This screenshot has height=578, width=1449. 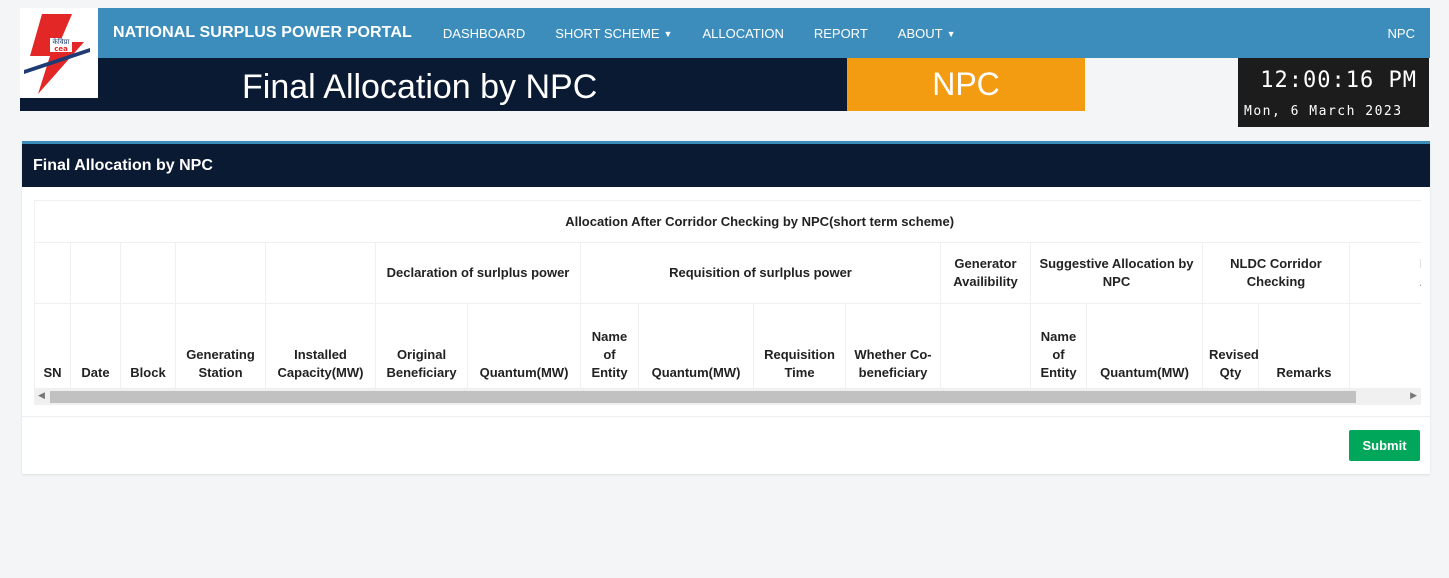 What do you see at coordinates (985, 273) in the screenshot?
I see `group-header-generator-availability: Generator Availibility` at bounding box center [985, 273].